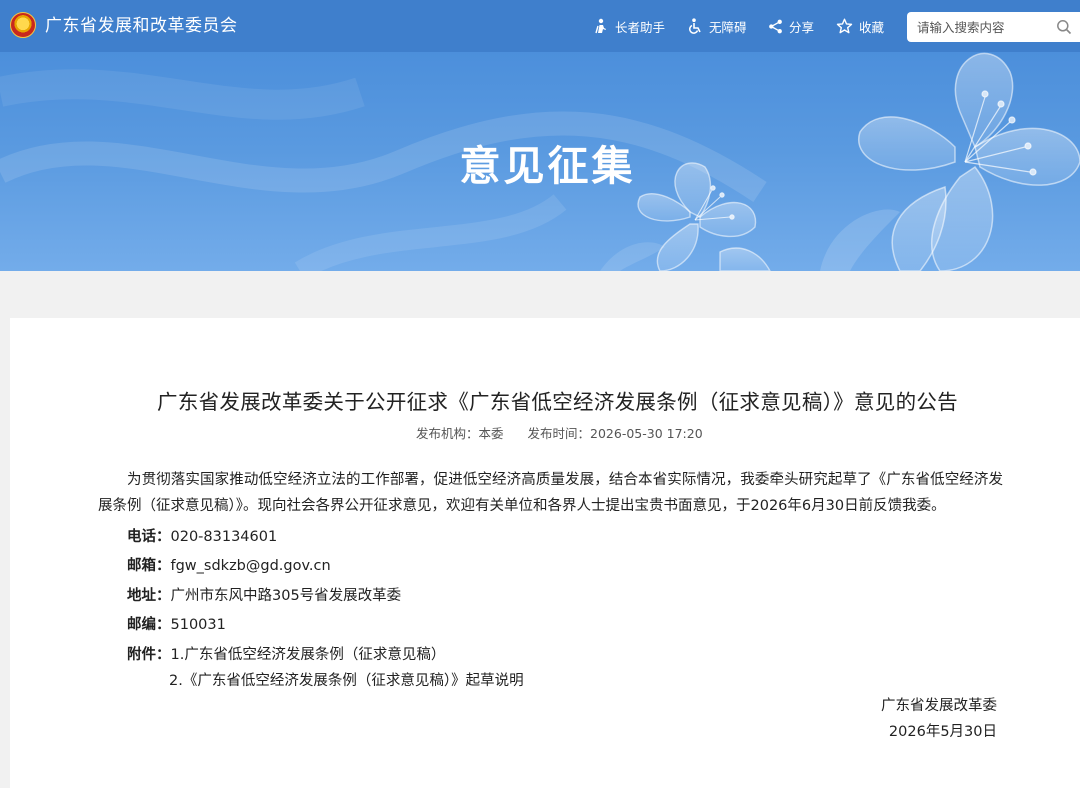 This screenshot has width=1080, height=788. I want to click on time-meta: 发布时间：2026-05-30 17:20, so click(615, 433).